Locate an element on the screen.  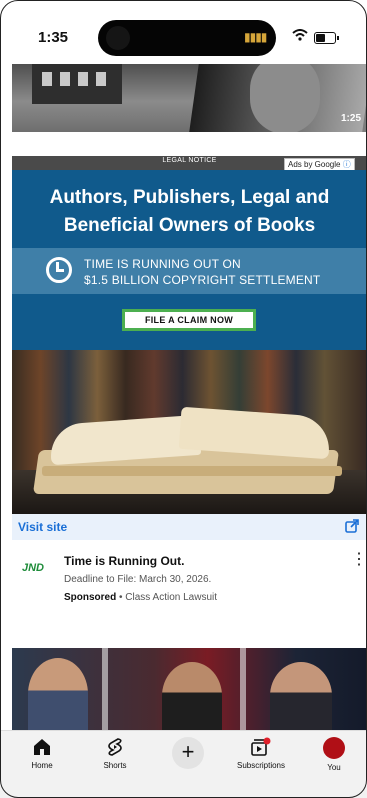
external-link-icon is located at coordinates (352, 526).